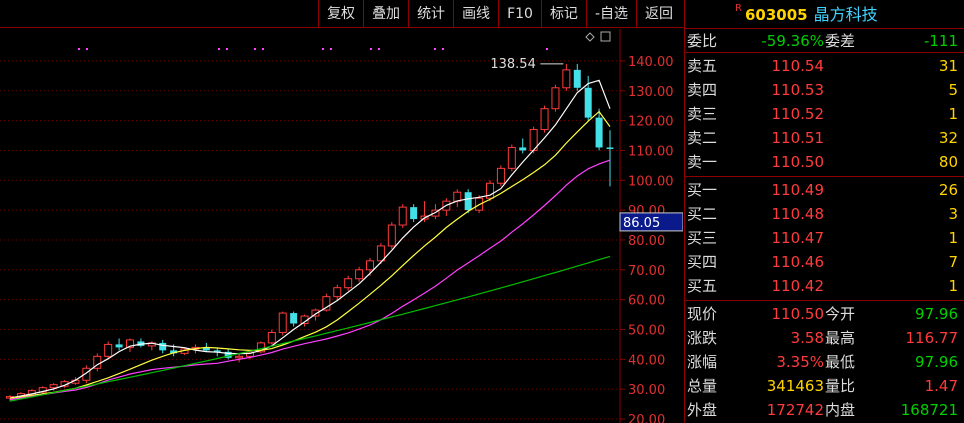 The image size is (964, 423). Describe the element at coordinates (798, 262) in the screenshot. I see `buy-price: 110.46` at that location.